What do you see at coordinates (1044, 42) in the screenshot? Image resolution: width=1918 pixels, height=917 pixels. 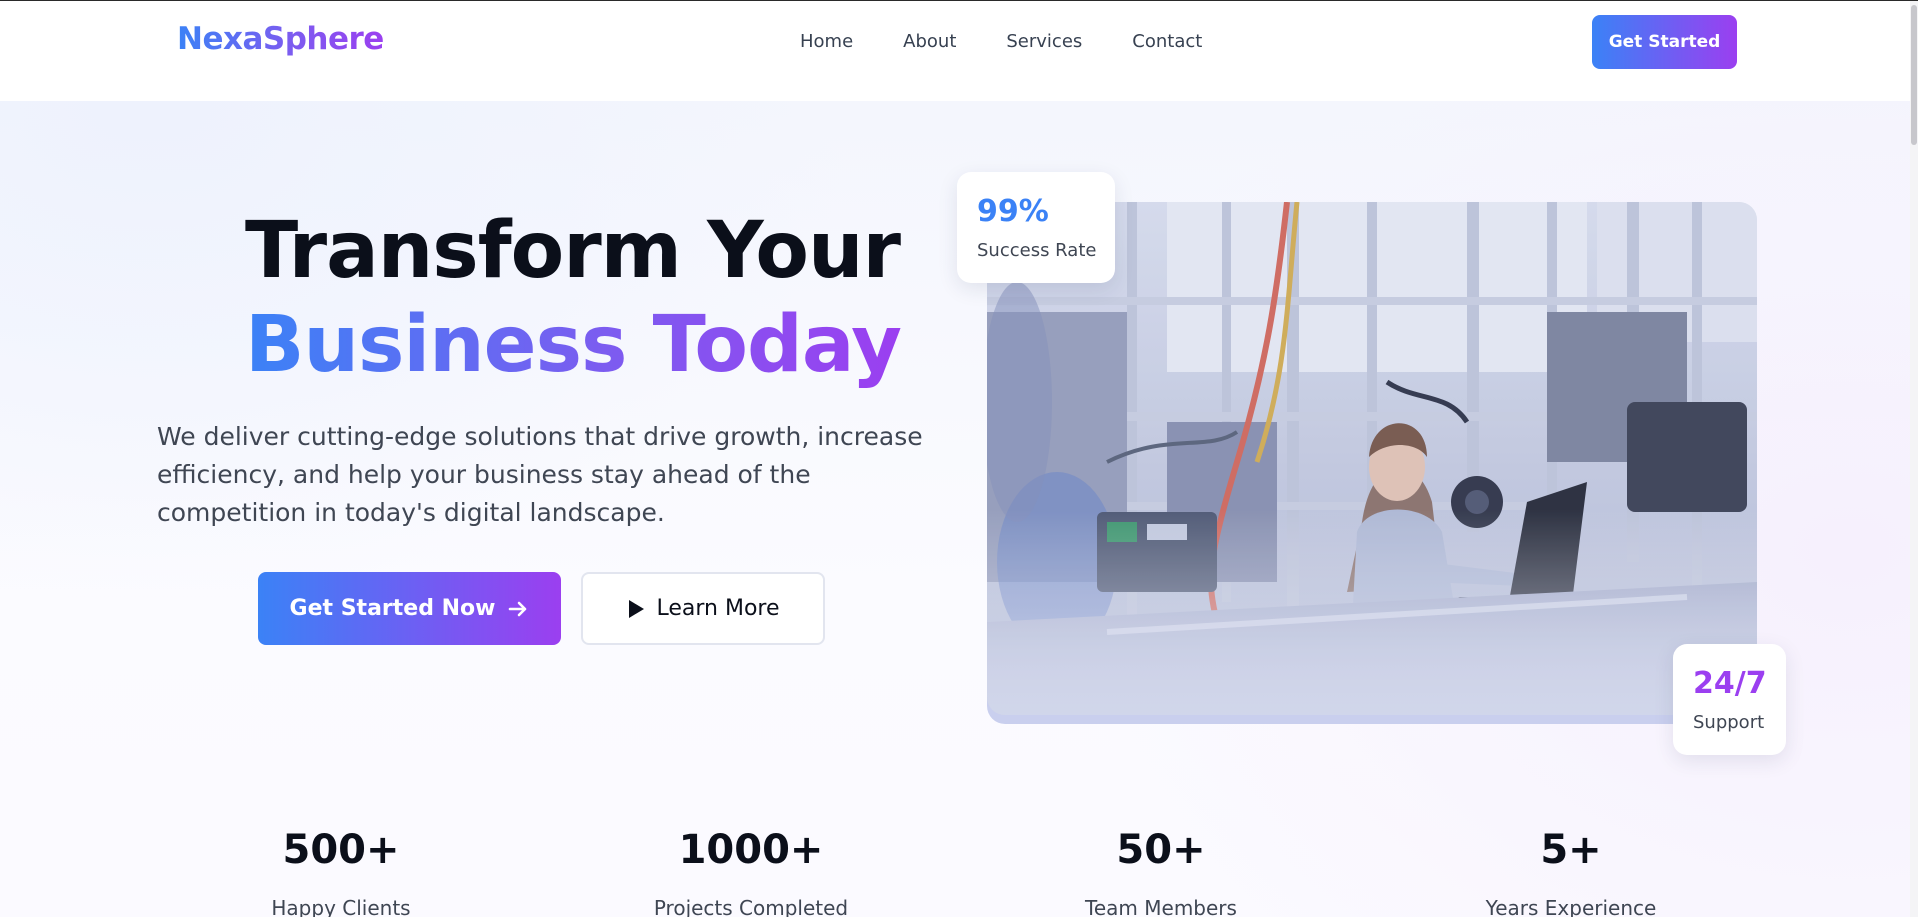 I see `nav-link-services: Services` at bounding box center [1044, 42].